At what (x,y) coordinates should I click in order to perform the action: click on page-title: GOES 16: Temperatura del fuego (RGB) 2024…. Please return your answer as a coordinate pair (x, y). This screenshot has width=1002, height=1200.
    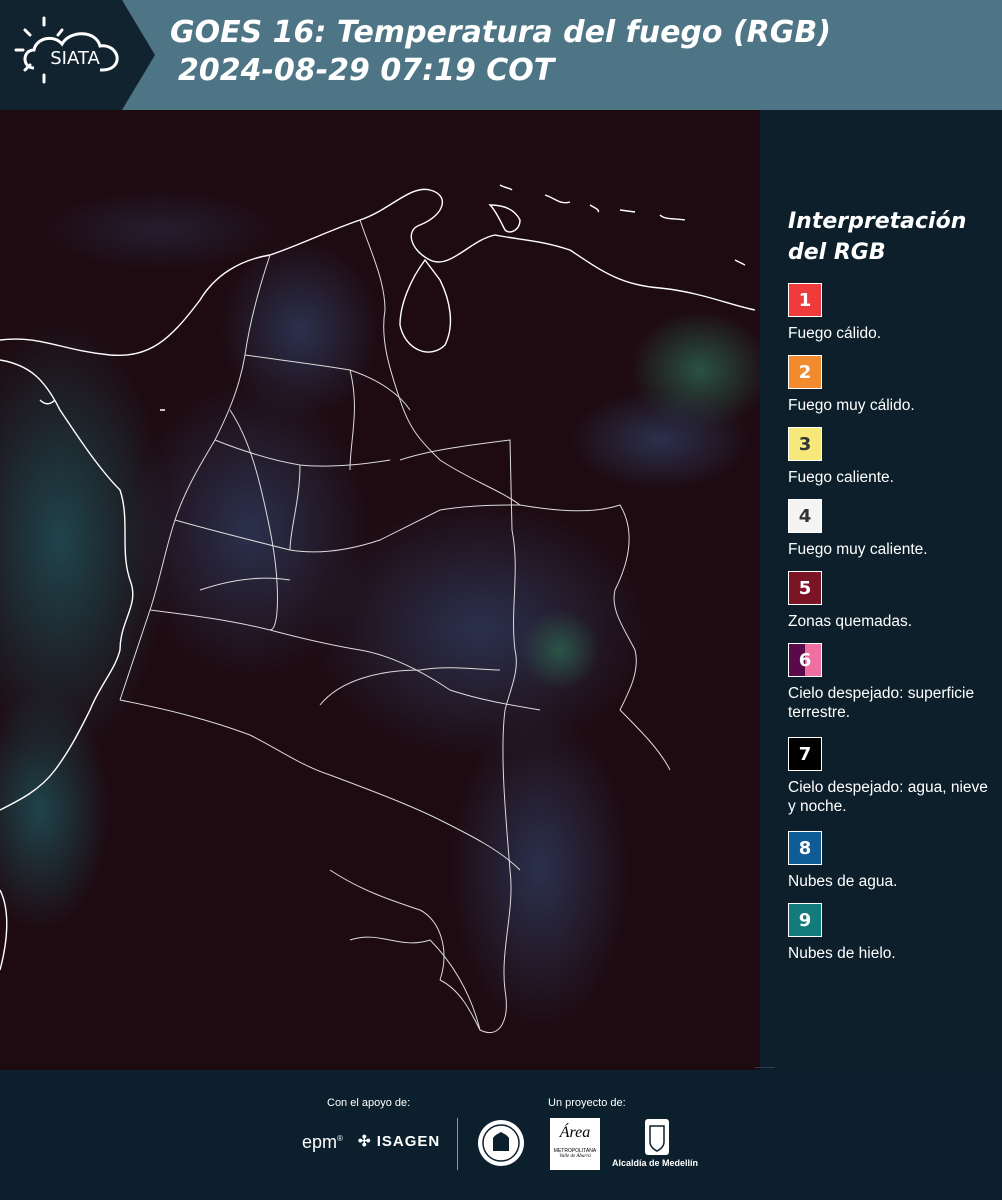
    Looking at the image, I should click on (500, 52).